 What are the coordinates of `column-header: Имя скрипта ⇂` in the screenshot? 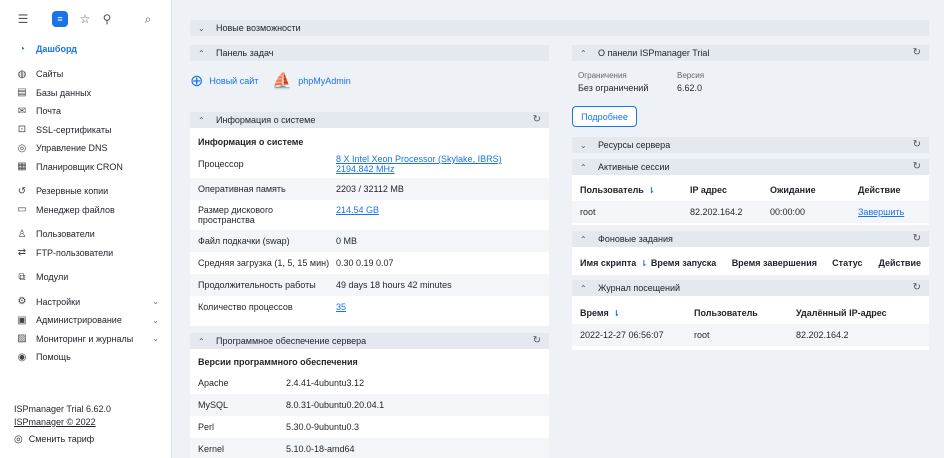 It's located at (615, 263).